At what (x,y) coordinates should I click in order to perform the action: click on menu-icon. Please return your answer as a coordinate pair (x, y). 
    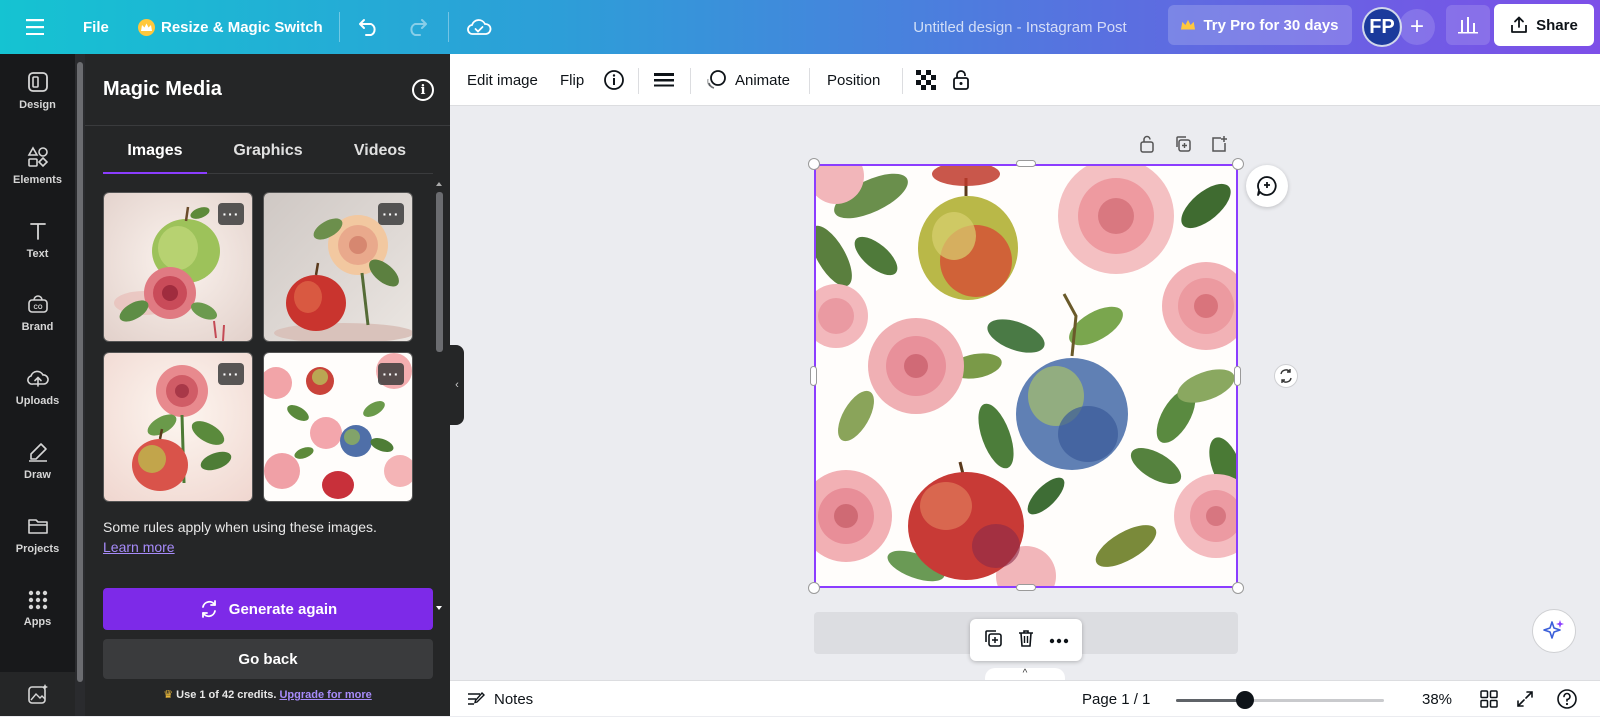
    Looking at the image, I should click on (36, 27).